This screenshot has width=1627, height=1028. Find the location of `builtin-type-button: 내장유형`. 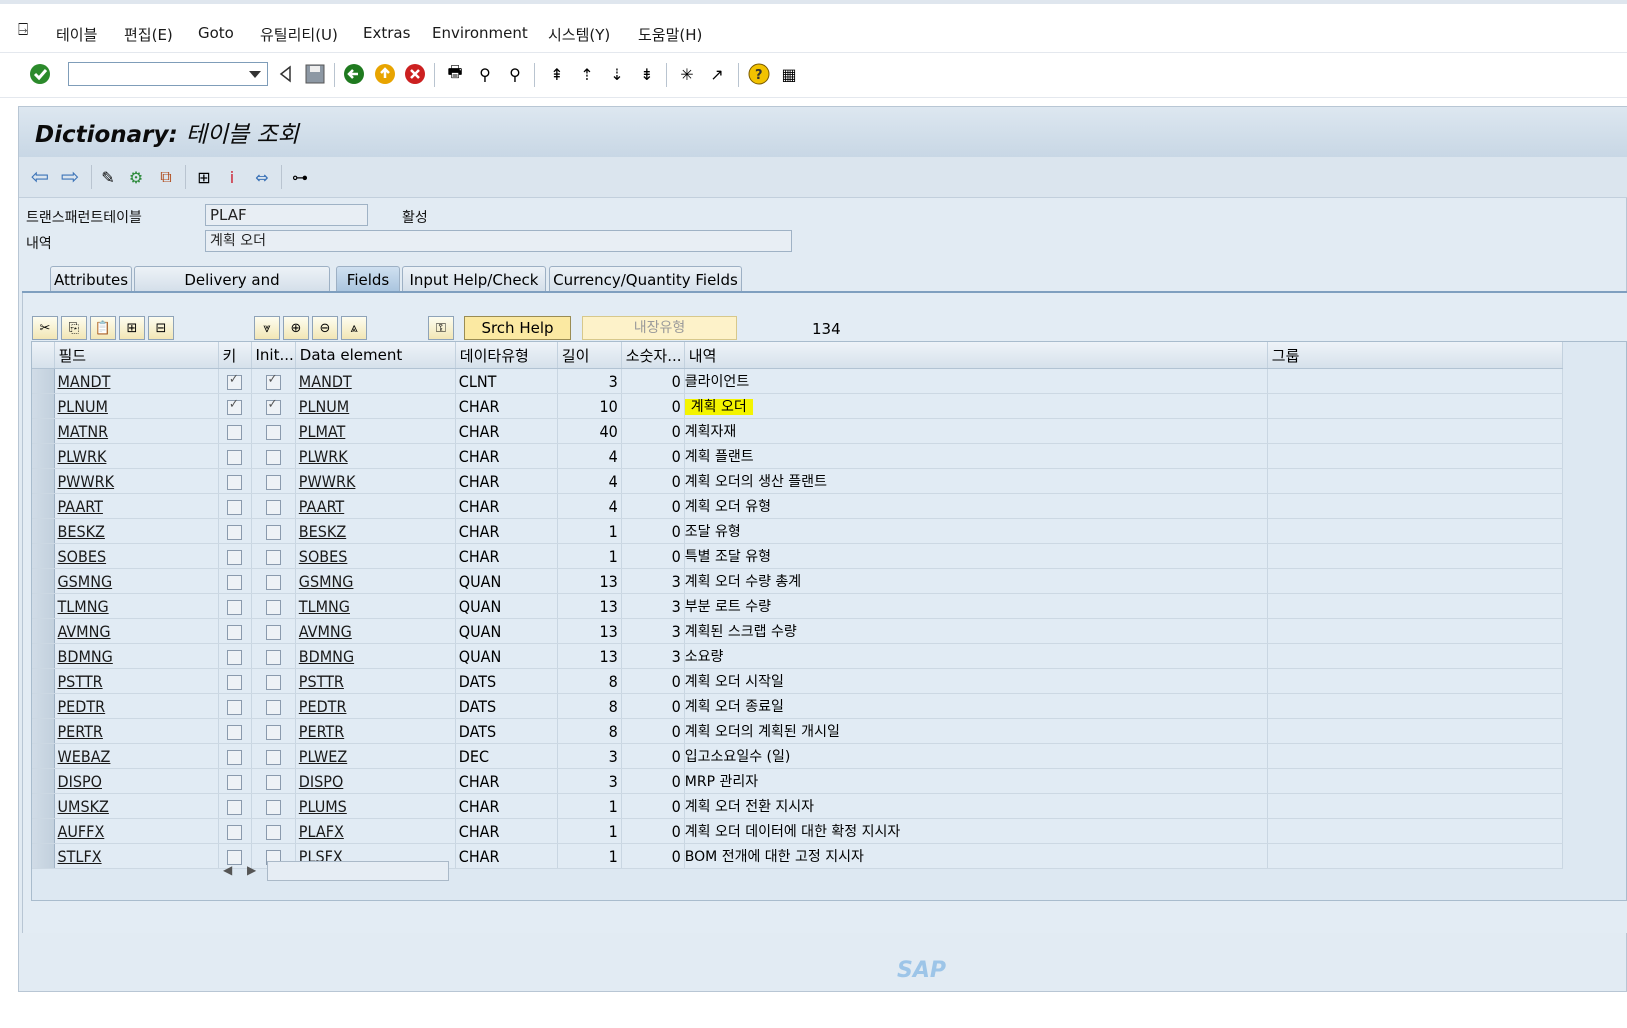

builtin-type-button: 내장유형 is located at coordinates (659, 328).